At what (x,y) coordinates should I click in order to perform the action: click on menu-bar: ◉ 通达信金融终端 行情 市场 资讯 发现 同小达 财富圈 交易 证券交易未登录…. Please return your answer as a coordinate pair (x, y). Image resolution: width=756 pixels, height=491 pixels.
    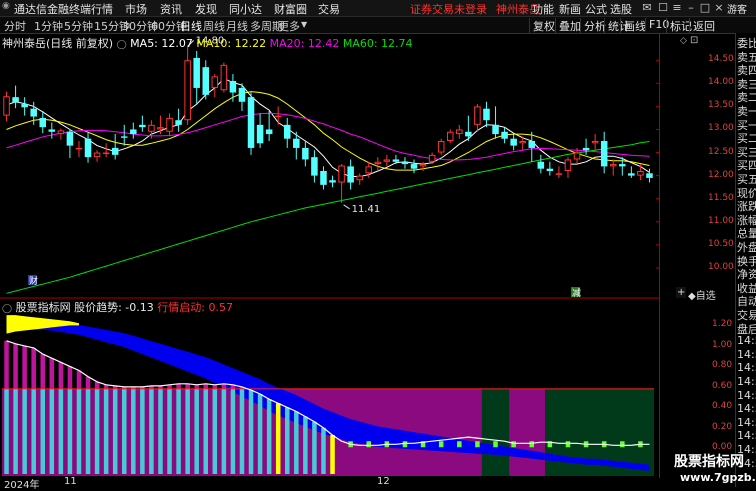
    Looking at the image, I should click on (378, 8).